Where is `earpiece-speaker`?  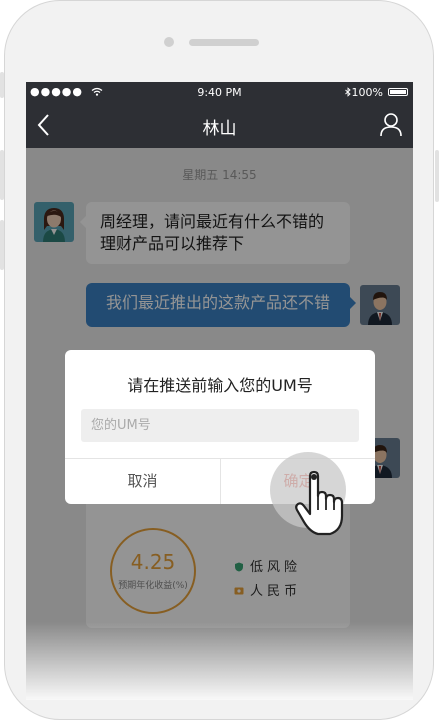
earpiece-speaker is located at coordinates (224, 42).